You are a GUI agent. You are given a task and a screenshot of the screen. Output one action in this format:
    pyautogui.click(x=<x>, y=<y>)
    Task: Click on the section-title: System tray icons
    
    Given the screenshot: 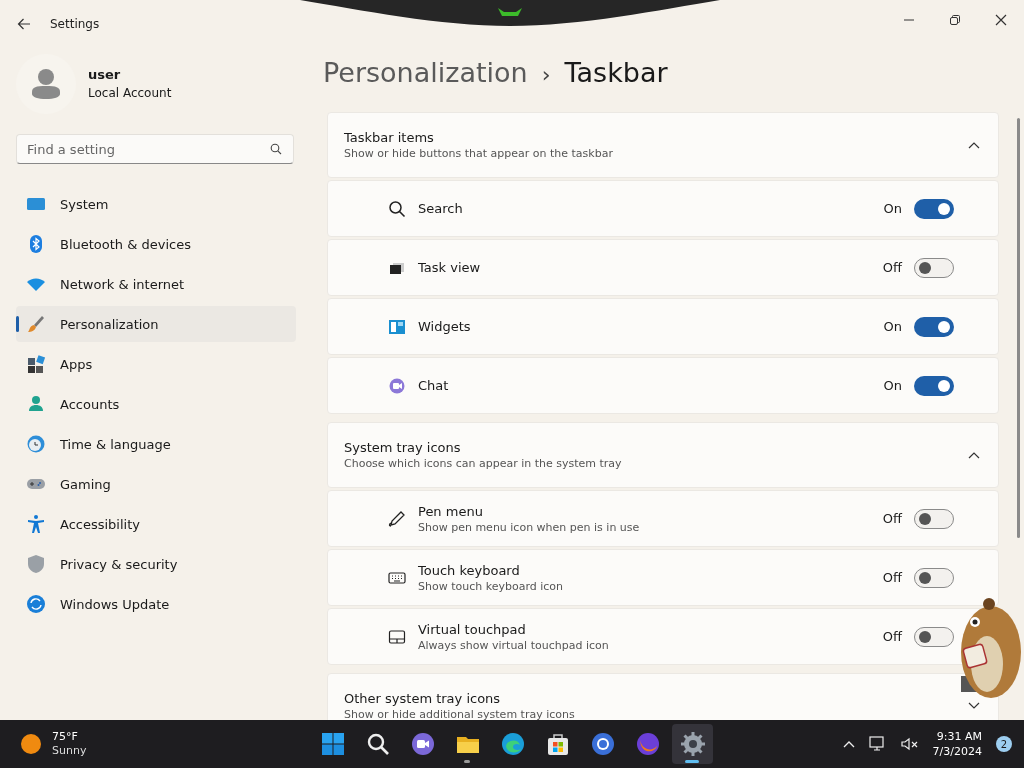 What is the action you would take?
    pyautogui.click(x=403, y=447)
    